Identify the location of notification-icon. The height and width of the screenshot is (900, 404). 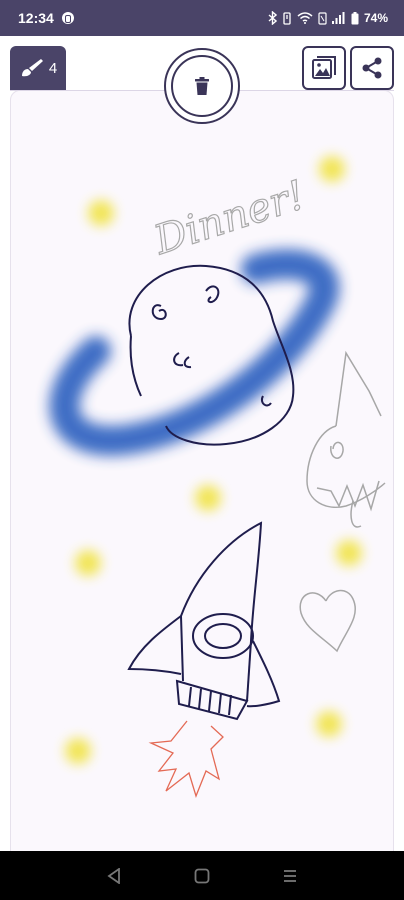
(67, 18).